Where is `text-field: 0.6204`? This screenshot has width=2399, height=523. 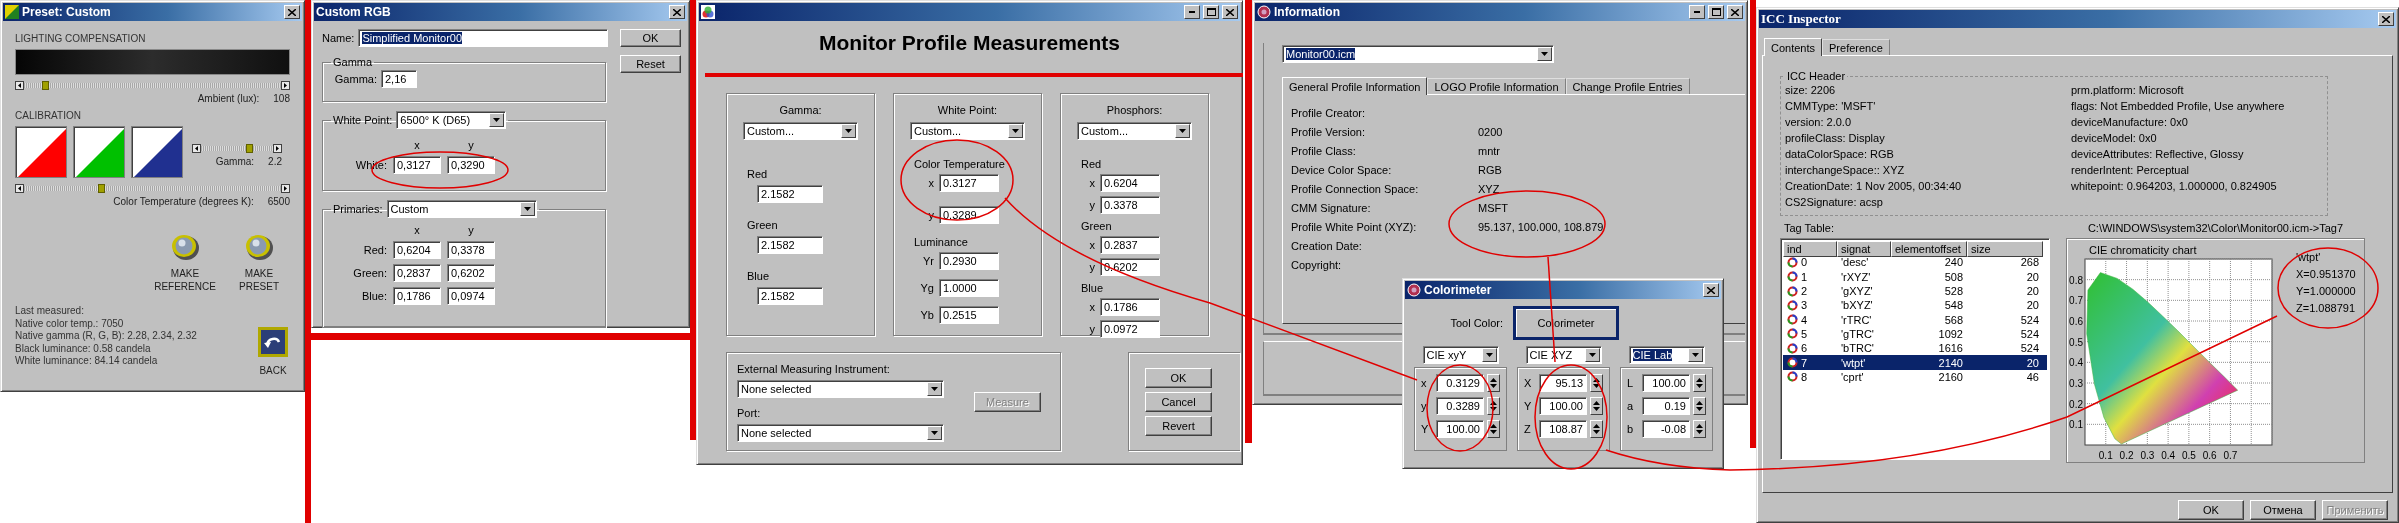
text-field: 0.6204 is located at coordinates (1130, 183).